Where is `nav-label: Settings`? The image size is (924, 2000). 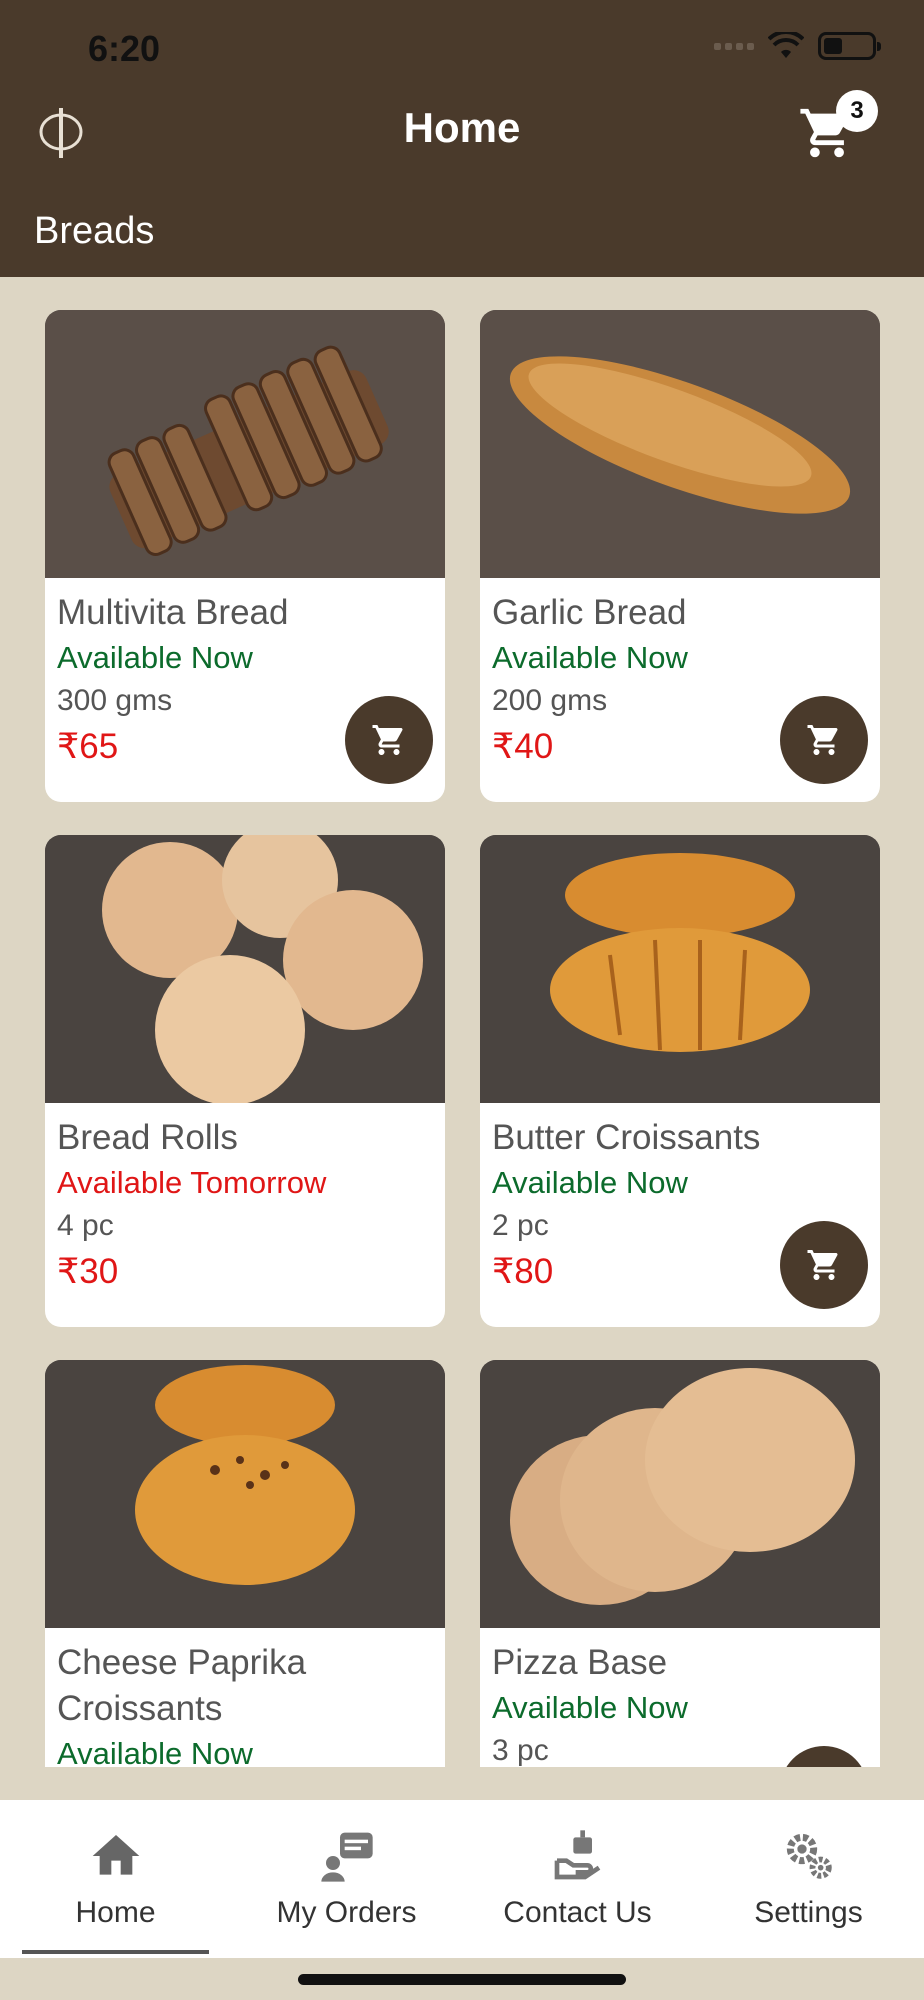
nav-label: Settings is located at coordinates (808, 1912).